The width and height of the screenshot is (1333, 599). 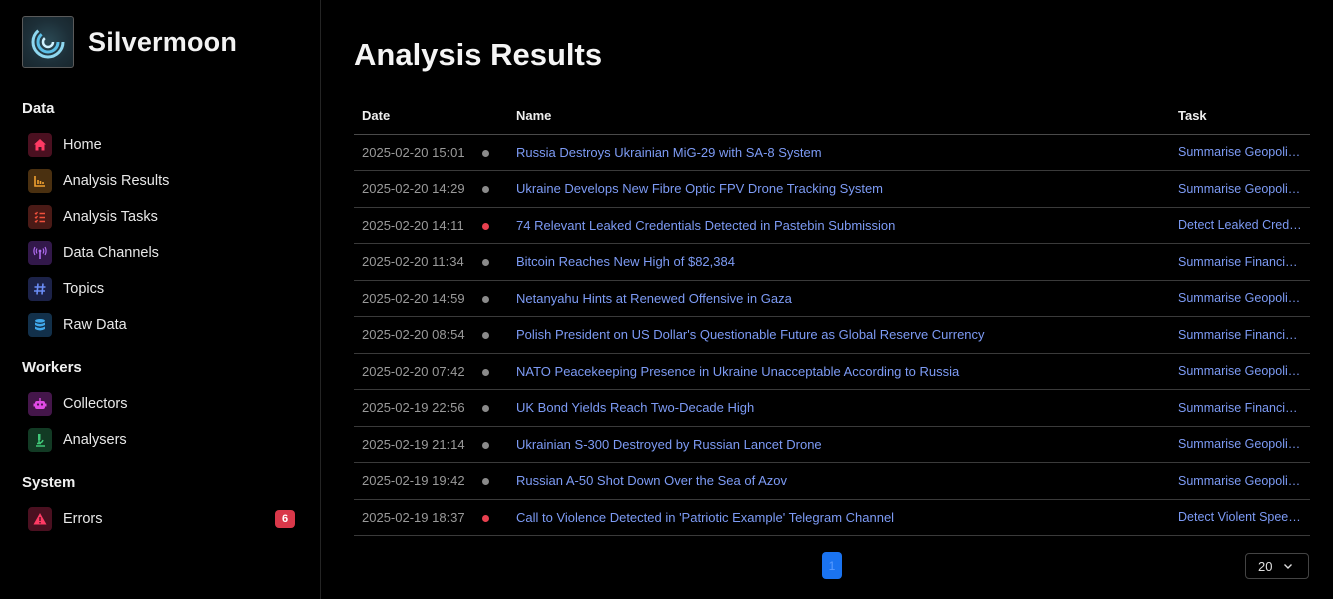 I want to click on row-date: 2025-02-19 21:14, so click(x=416, y=444).